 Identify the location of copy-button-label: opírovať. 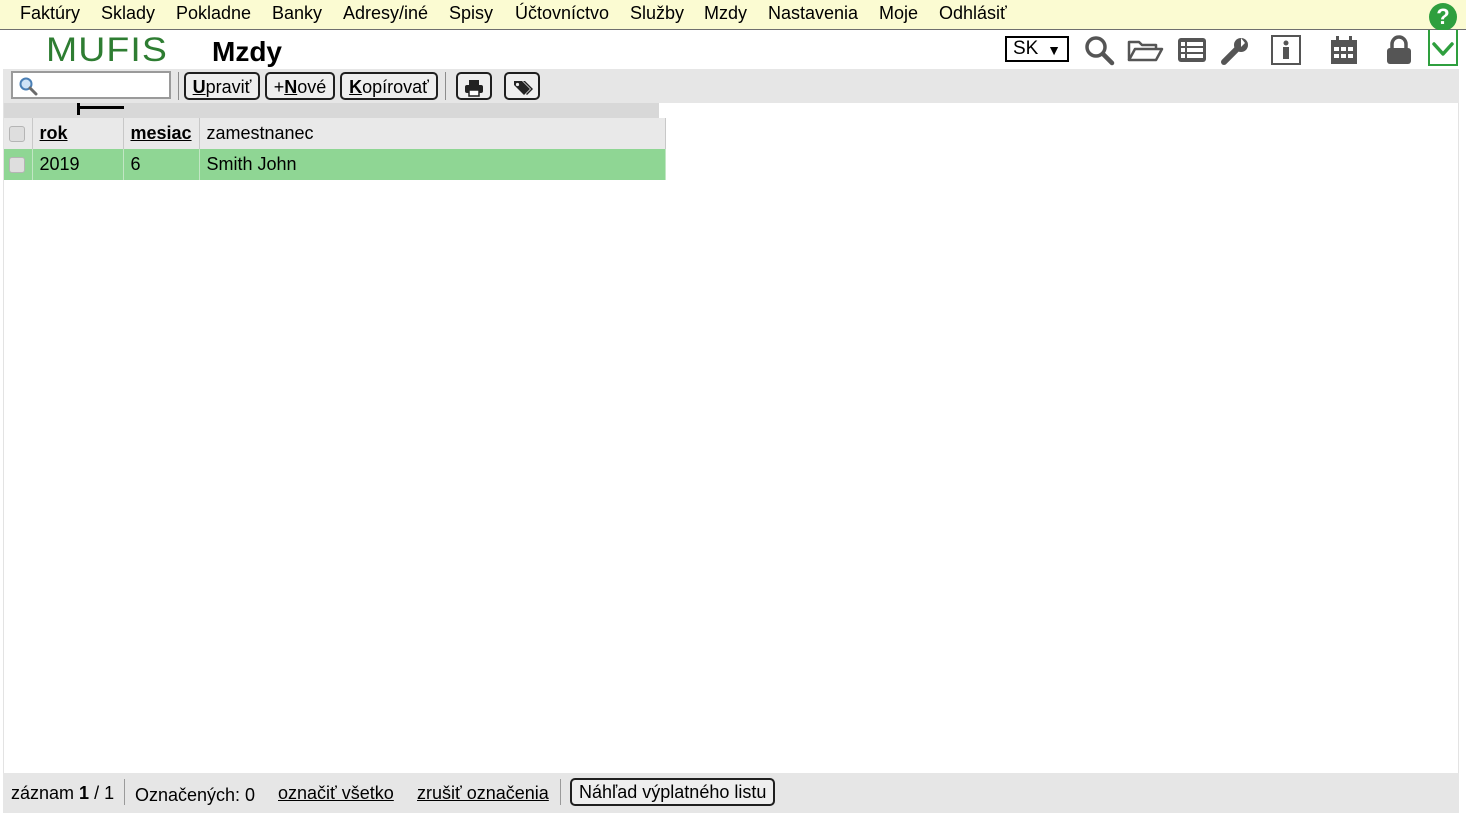
(395, 87).